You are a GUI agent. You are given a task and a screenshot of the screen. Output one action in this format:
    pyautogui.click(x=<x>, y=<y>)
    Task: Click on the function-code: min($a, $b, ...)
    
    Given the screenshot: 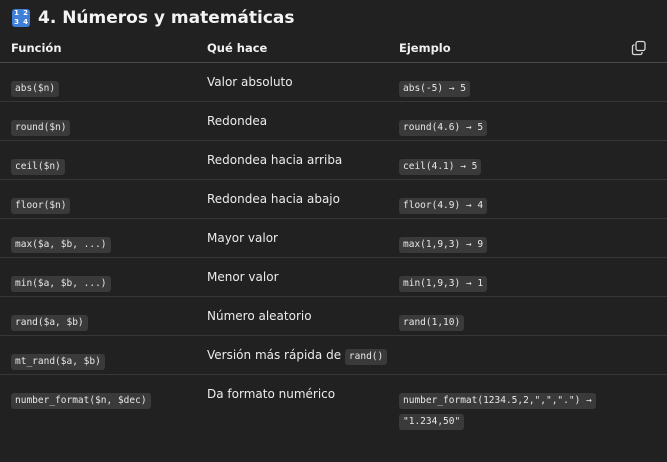 What is the action you would take?
    pyautogui.click(x=61, y=284)
    